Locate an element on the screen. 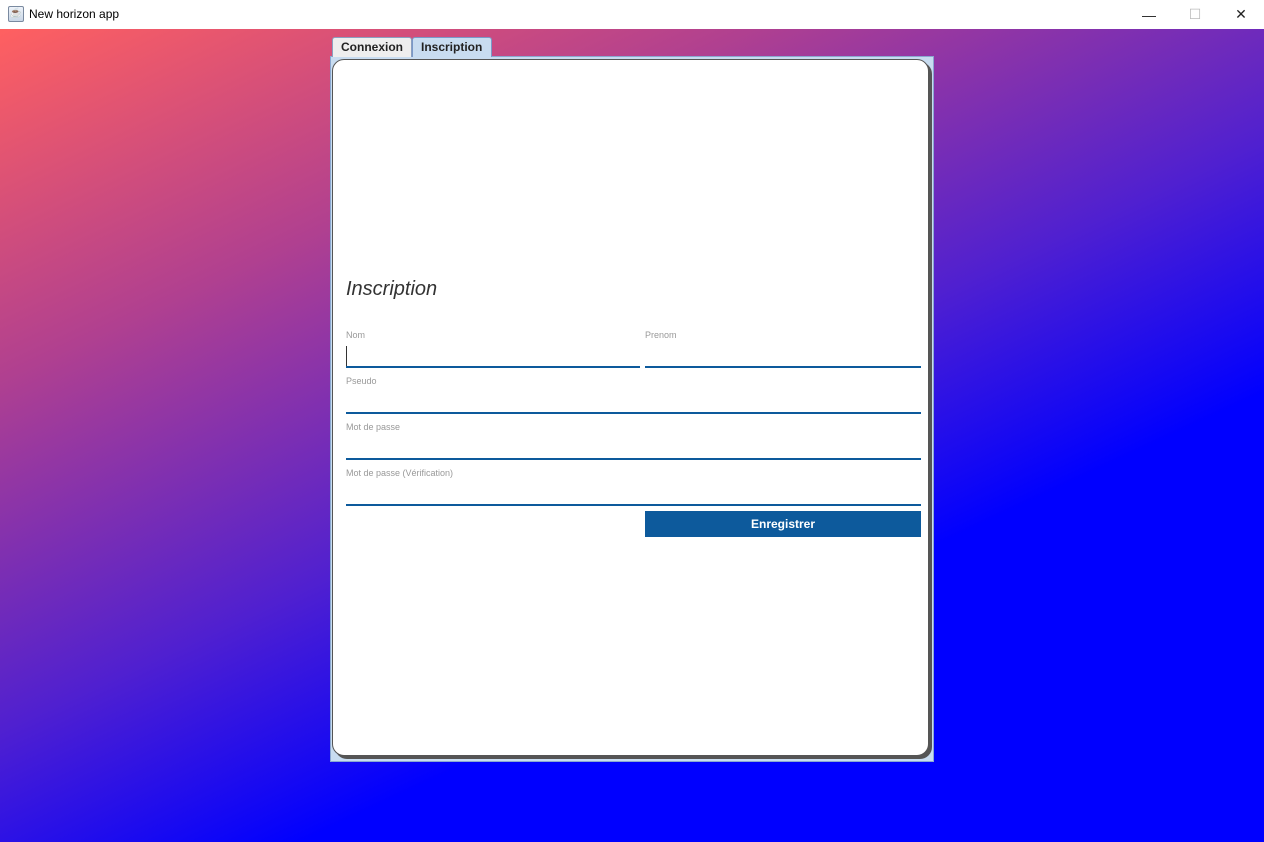 Image resolution: width=1264 pixels, height=842 pixels. window-title: New horizon app is located at coordinates (74, 14).